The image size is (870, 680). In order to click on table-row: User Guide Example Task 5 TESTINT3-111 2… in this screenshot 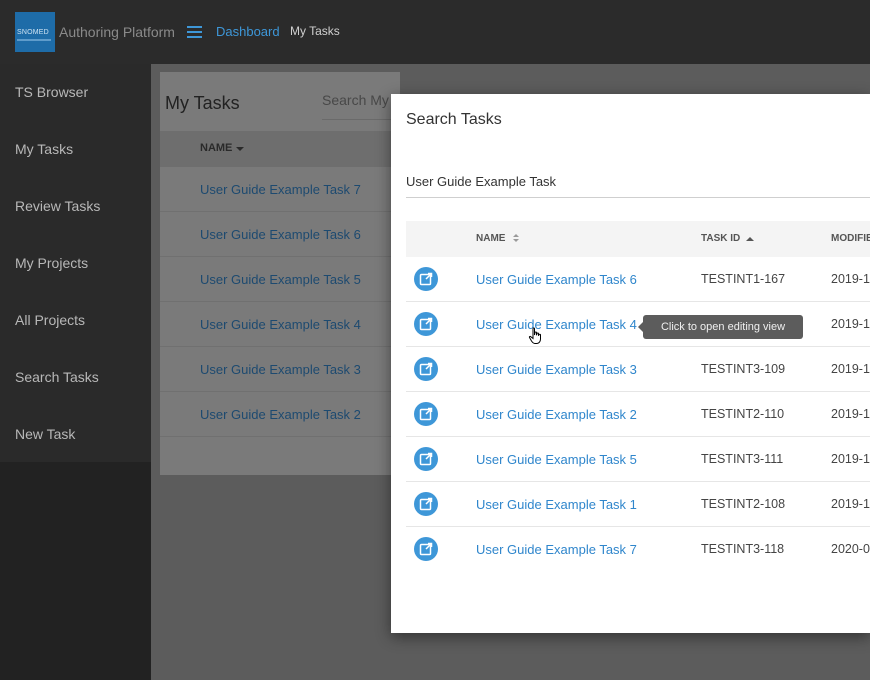, I will do `click(638, 459)`.